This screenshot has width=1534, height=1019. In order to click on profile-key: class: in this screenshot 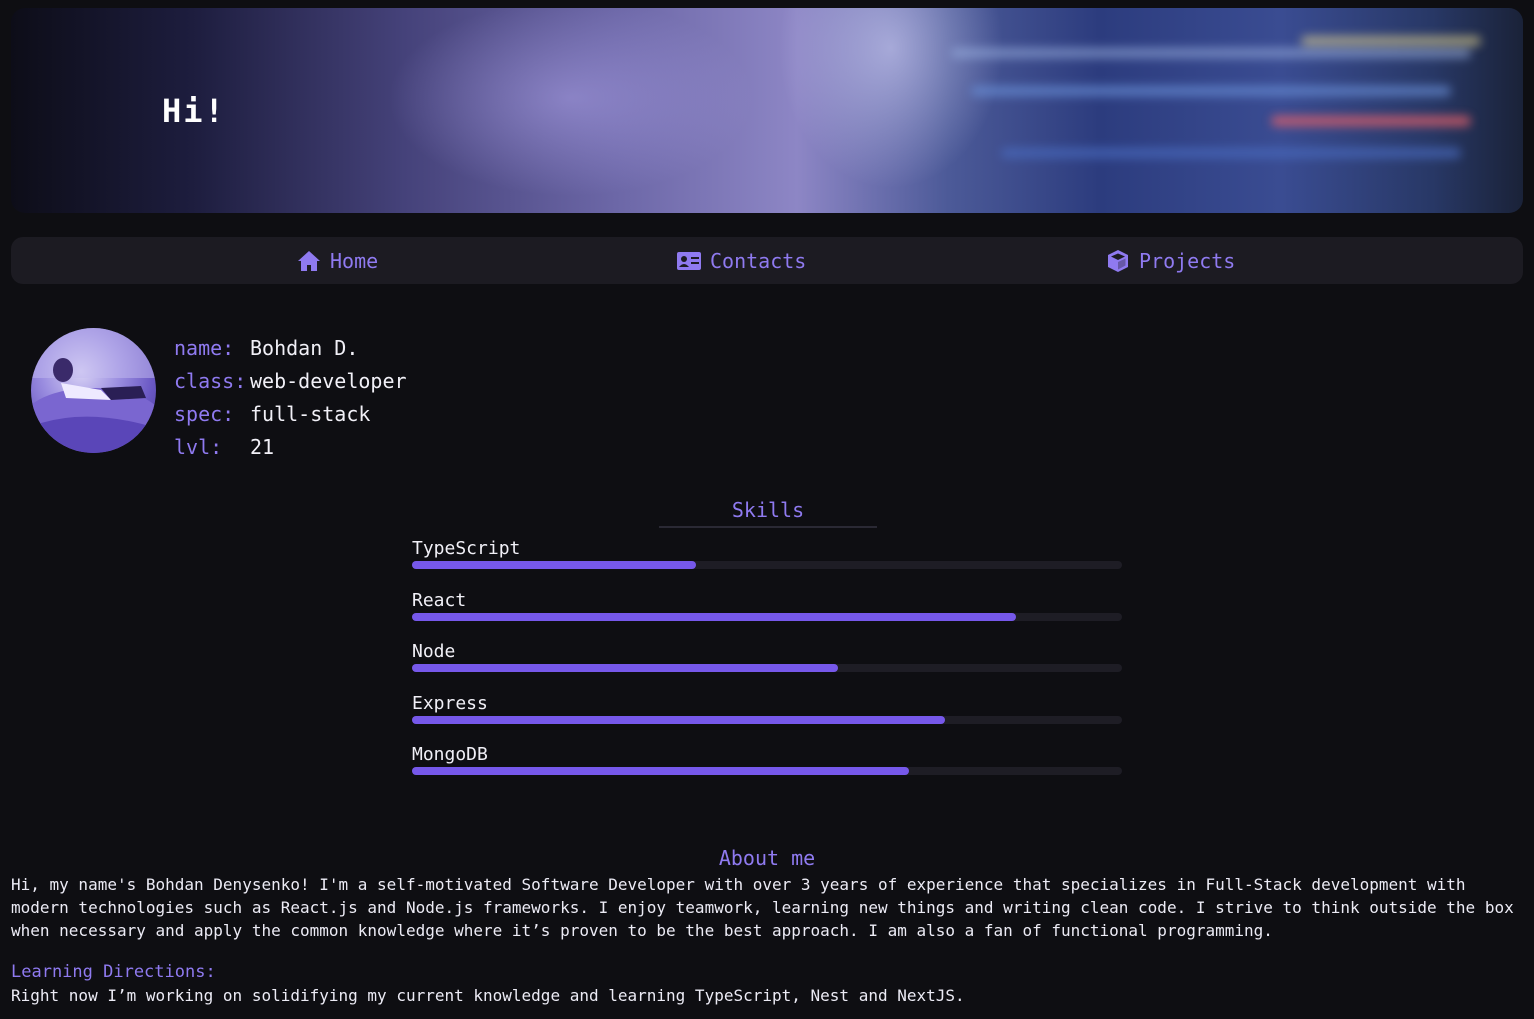, I will do `click(210, 380)`.